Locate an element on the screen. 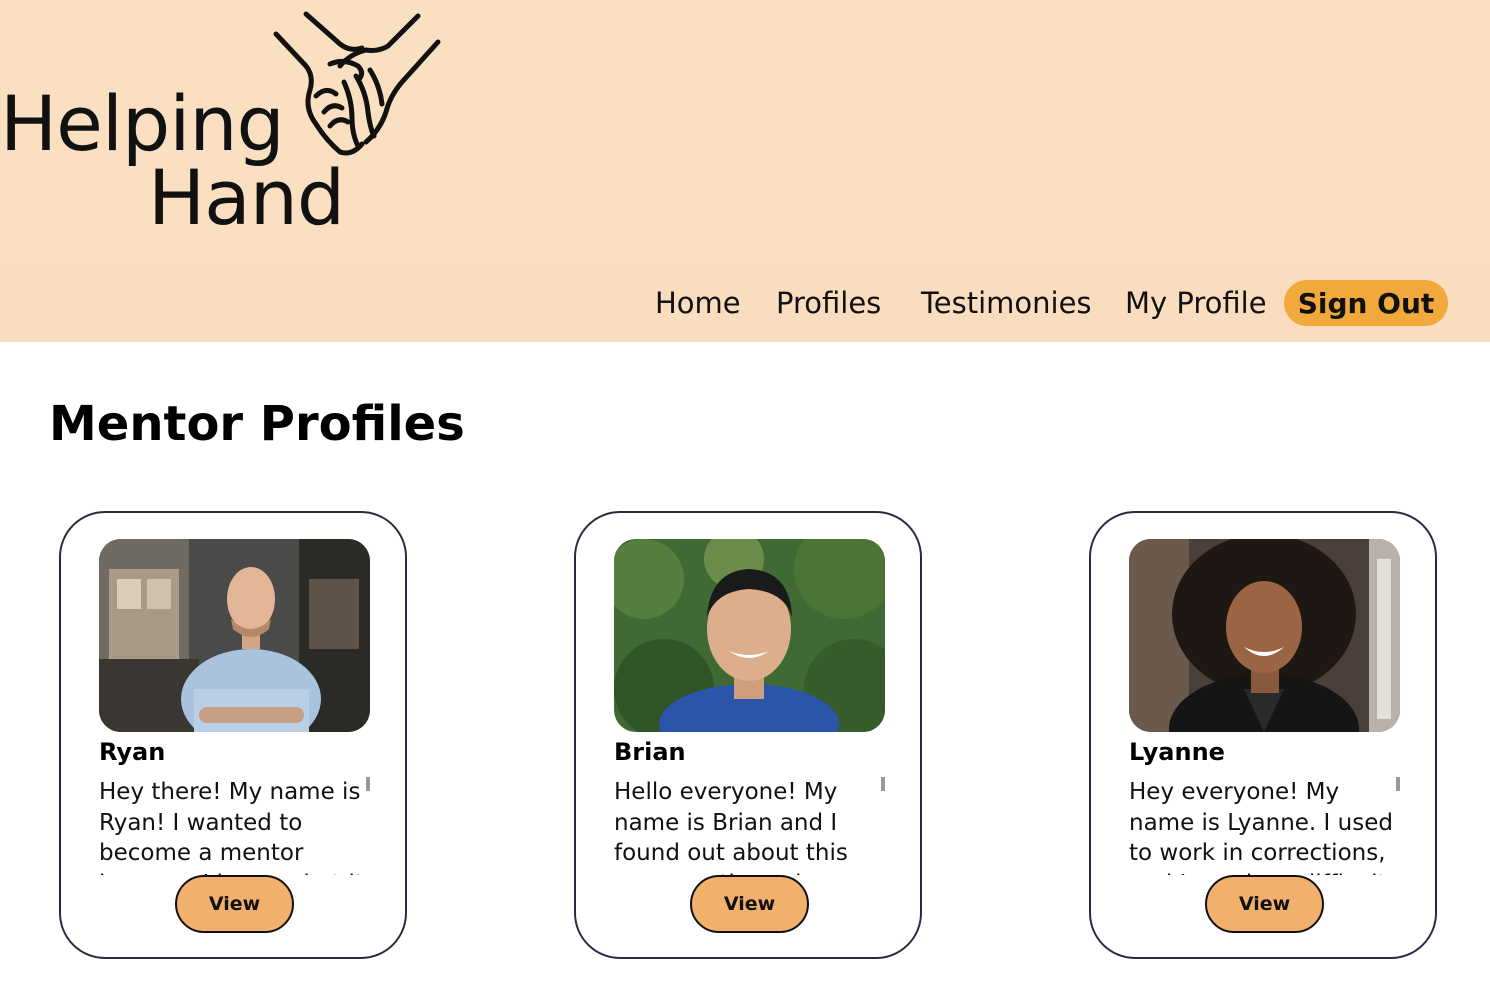  view-lyanne-button: View is located at coordinates (1264, 904).